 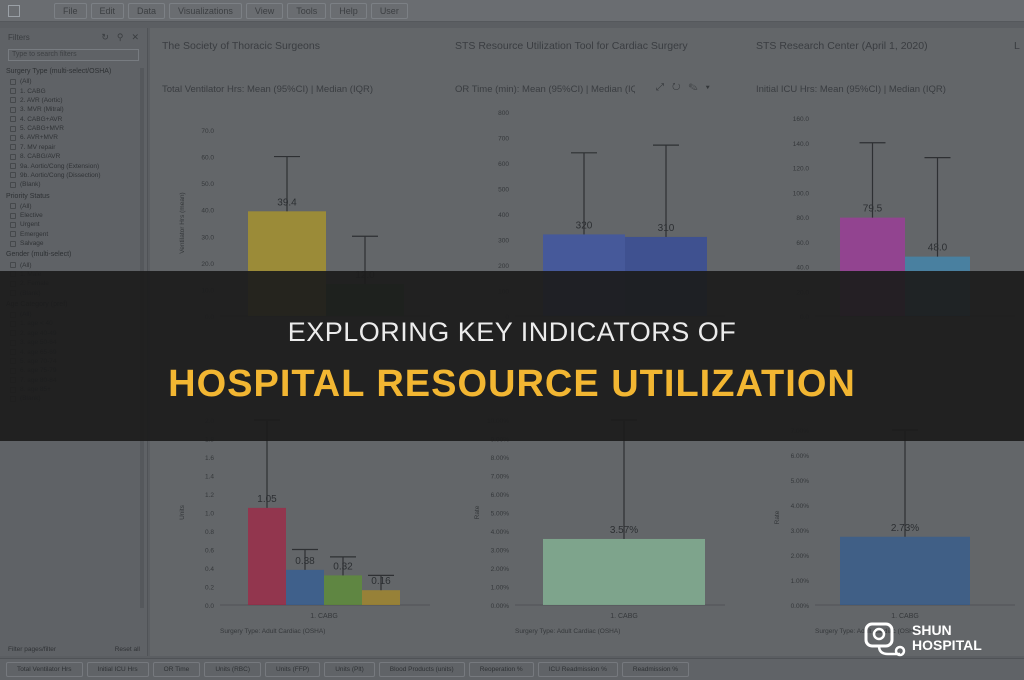 What do you see at coordinates (207, 237) in the screenshot?
I see `y-tick-label: 30.0` at bounding box center [207, 237].